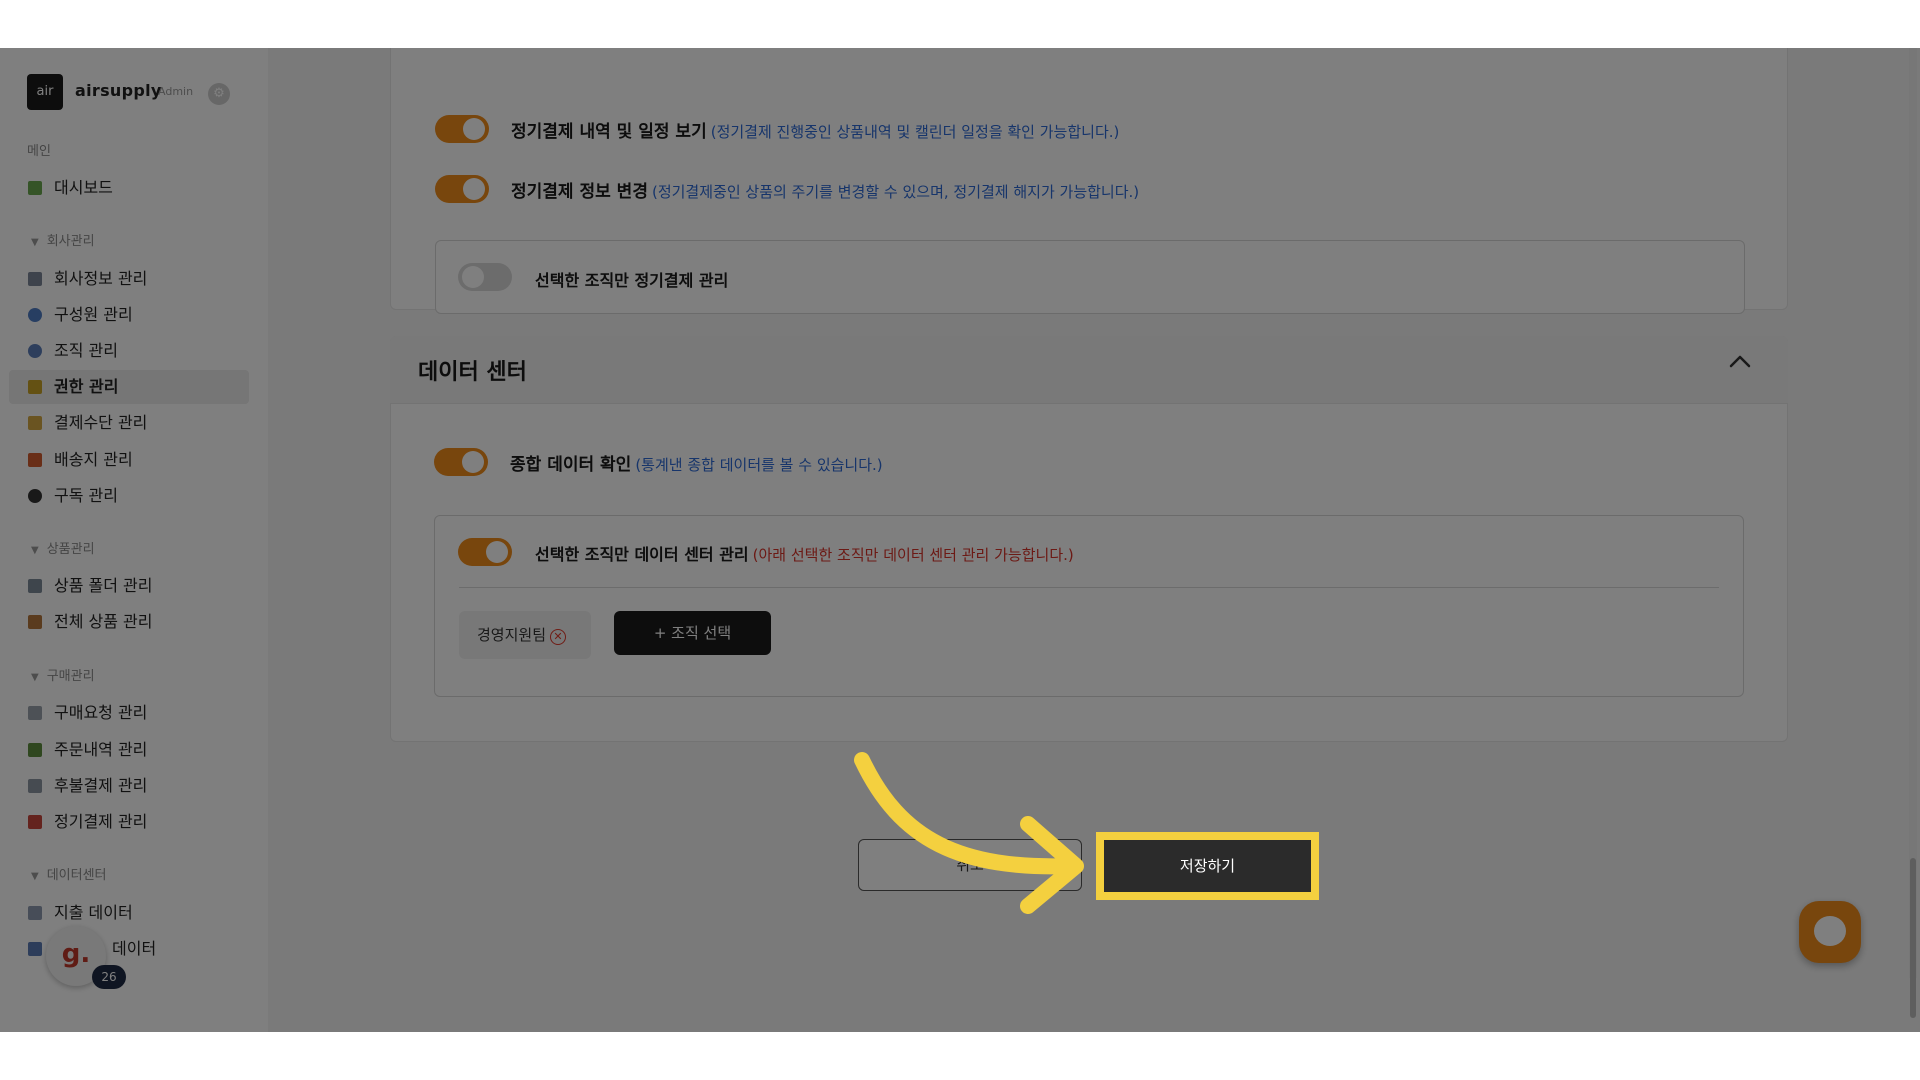 This screenshot has height=1080, width=1920. Describe the element at coordinates (35, 351) in the screenshot. I see `people-icon` at that location.